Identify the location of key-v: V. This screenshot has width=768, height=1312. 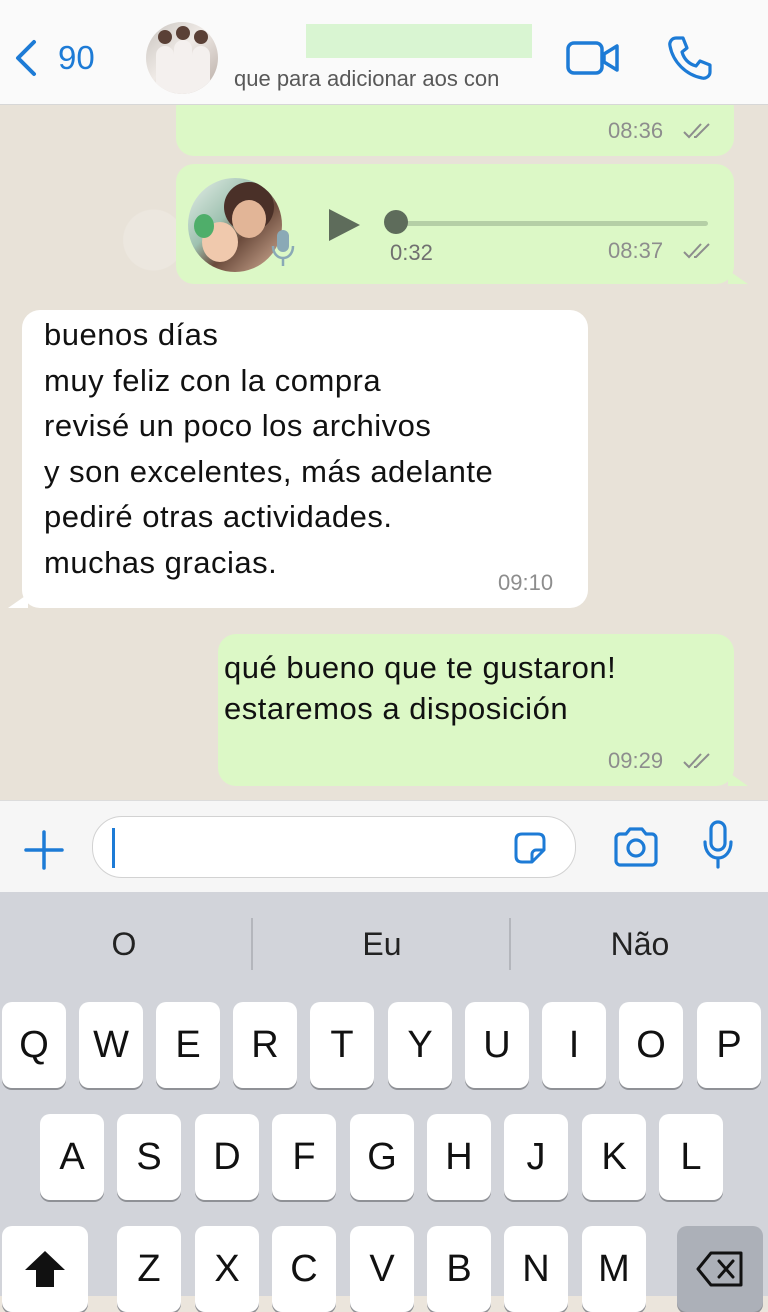
(382, 1269).